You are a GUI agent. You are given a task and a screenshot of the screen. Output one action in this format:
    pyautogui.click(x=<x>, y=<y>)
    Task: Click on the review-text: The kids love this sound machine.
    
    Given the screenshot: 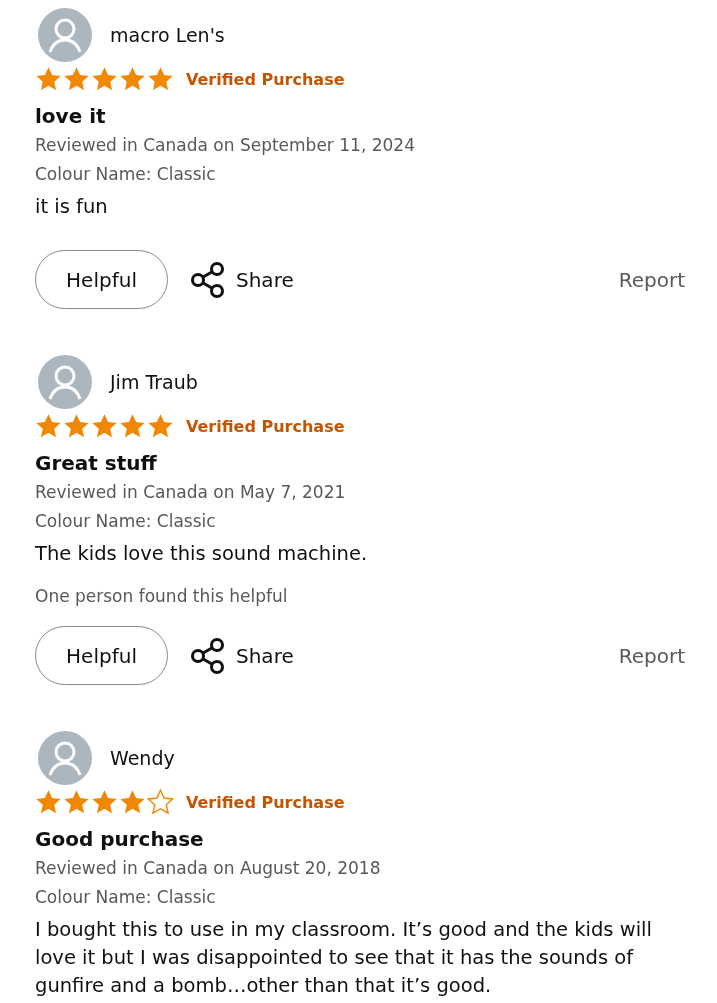 What is the action you would take?
    pyautogui.click(x=202, y=554)
    